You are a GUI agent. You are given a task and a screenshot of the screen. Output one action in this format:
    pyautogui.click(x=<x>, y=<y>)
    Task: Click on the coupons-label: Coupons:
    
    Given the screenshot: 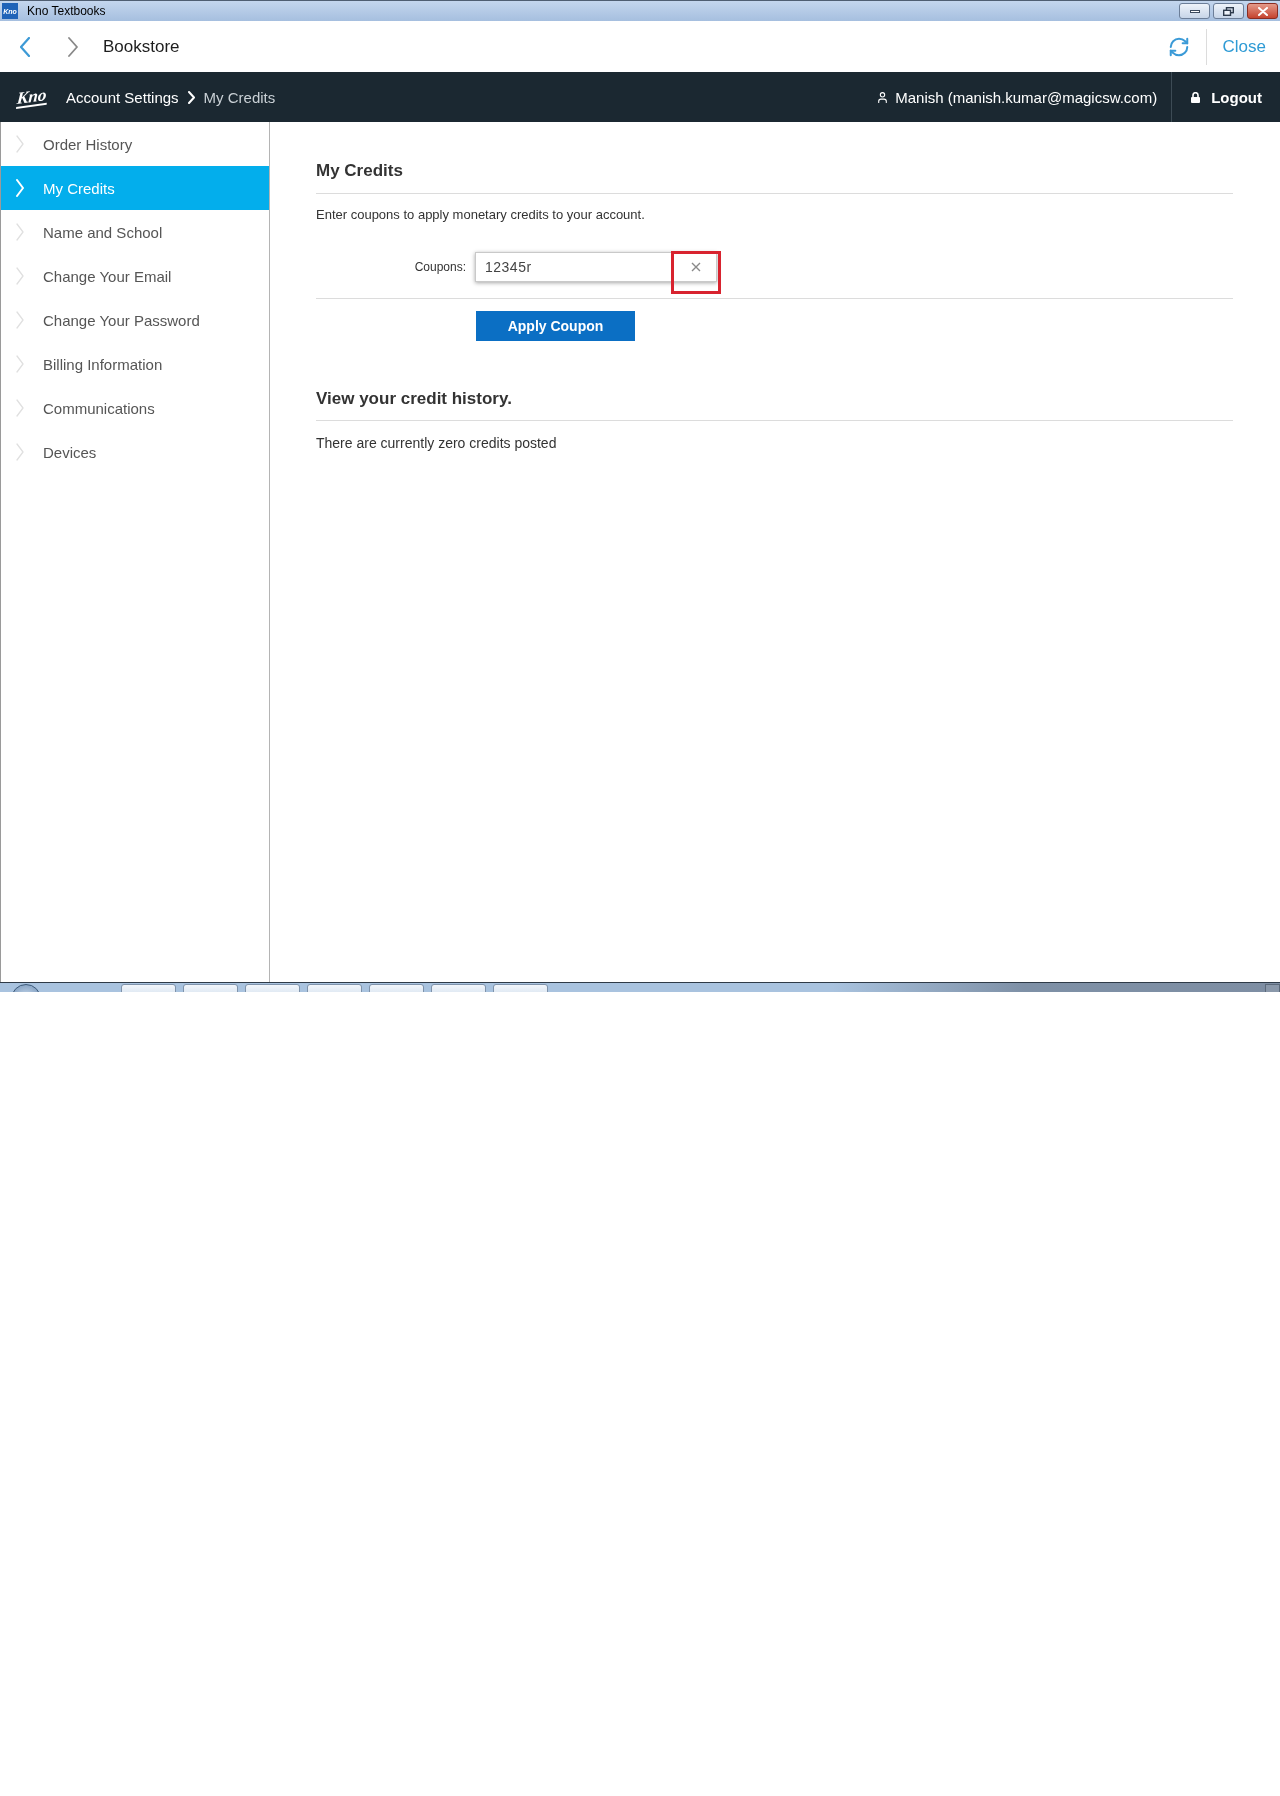 What is the action you would take?
    pyautogui.click(x=439, y=267)
    